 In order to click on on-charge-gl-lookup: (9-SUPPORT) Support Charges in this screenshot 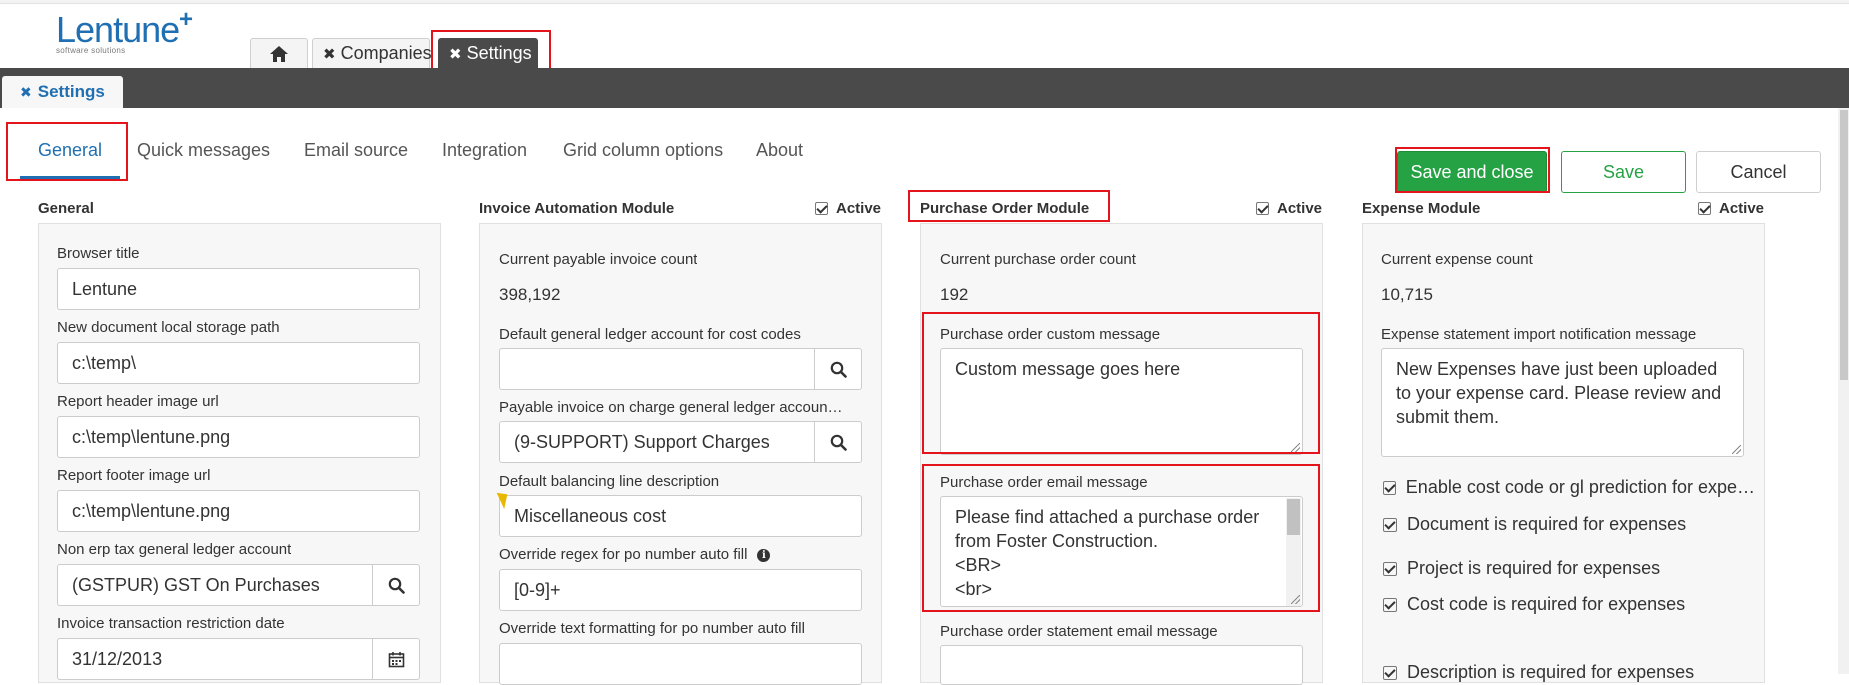, I will do `click(680, 442)`.